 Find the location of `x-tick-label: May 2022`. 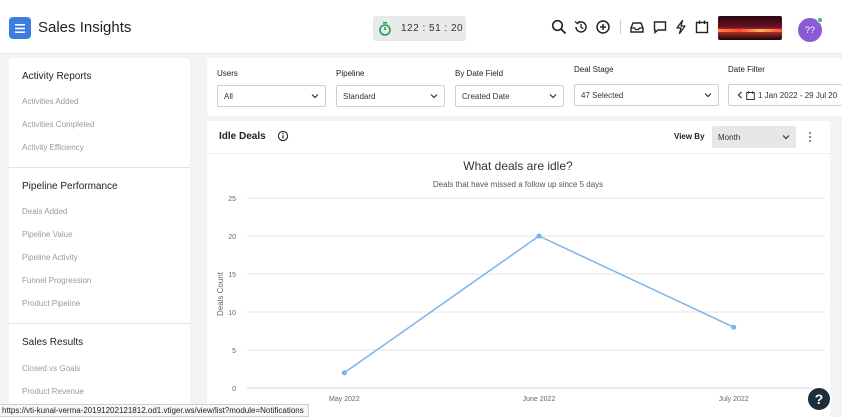

x-tick-label: May 2022 is located at coordinates (344, 399).